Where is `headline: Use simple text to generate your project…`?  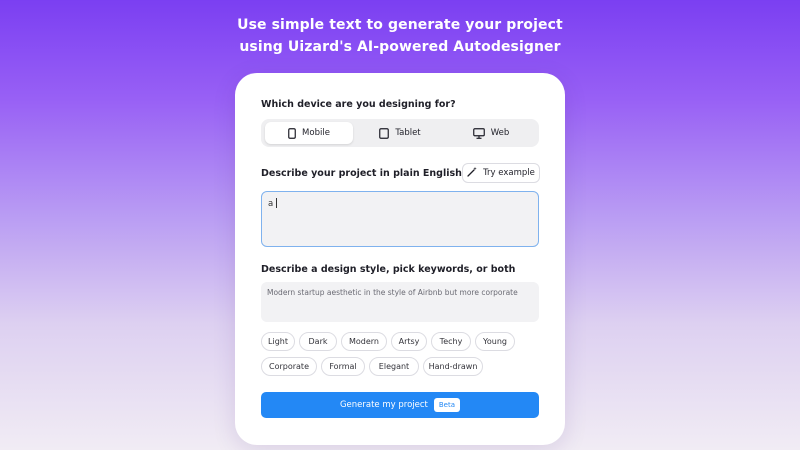
headline: Use simple text to generate your project… is located at coordinates (400, 36).